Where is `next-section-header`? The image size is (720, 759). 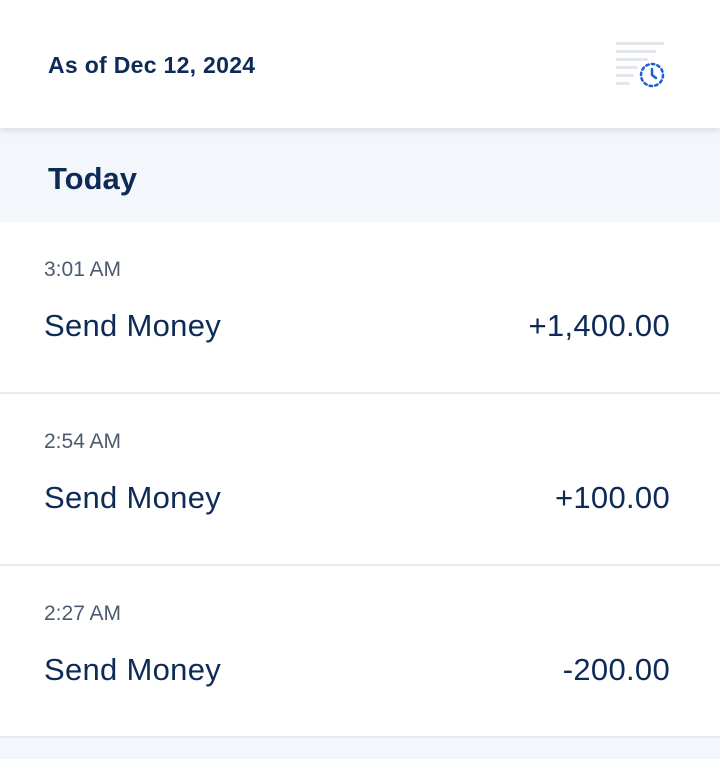 next-section-header is located at coordinates (360, 748).